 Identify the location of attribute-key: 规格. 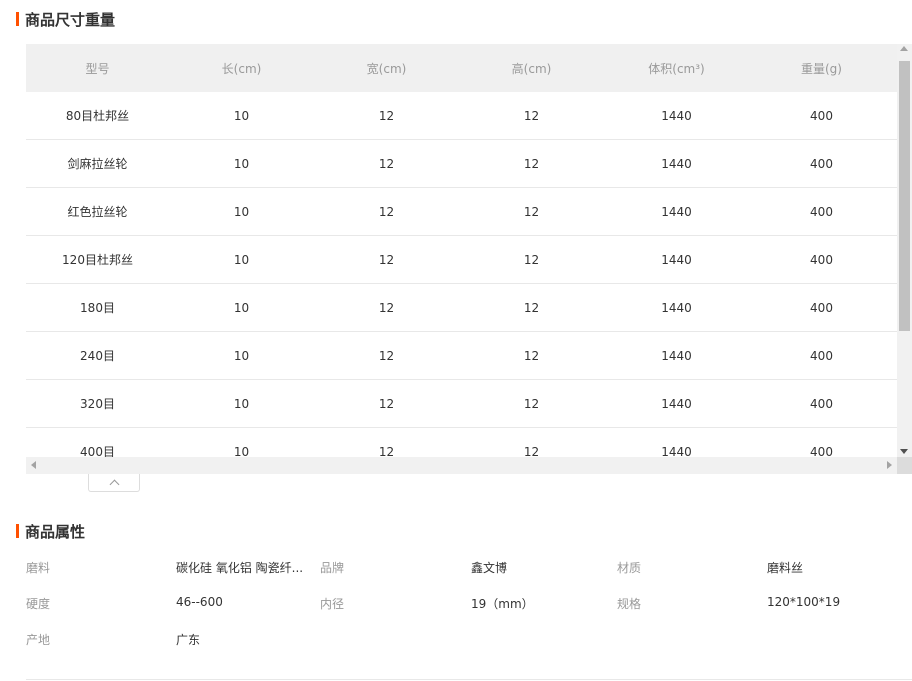
(629, 604).